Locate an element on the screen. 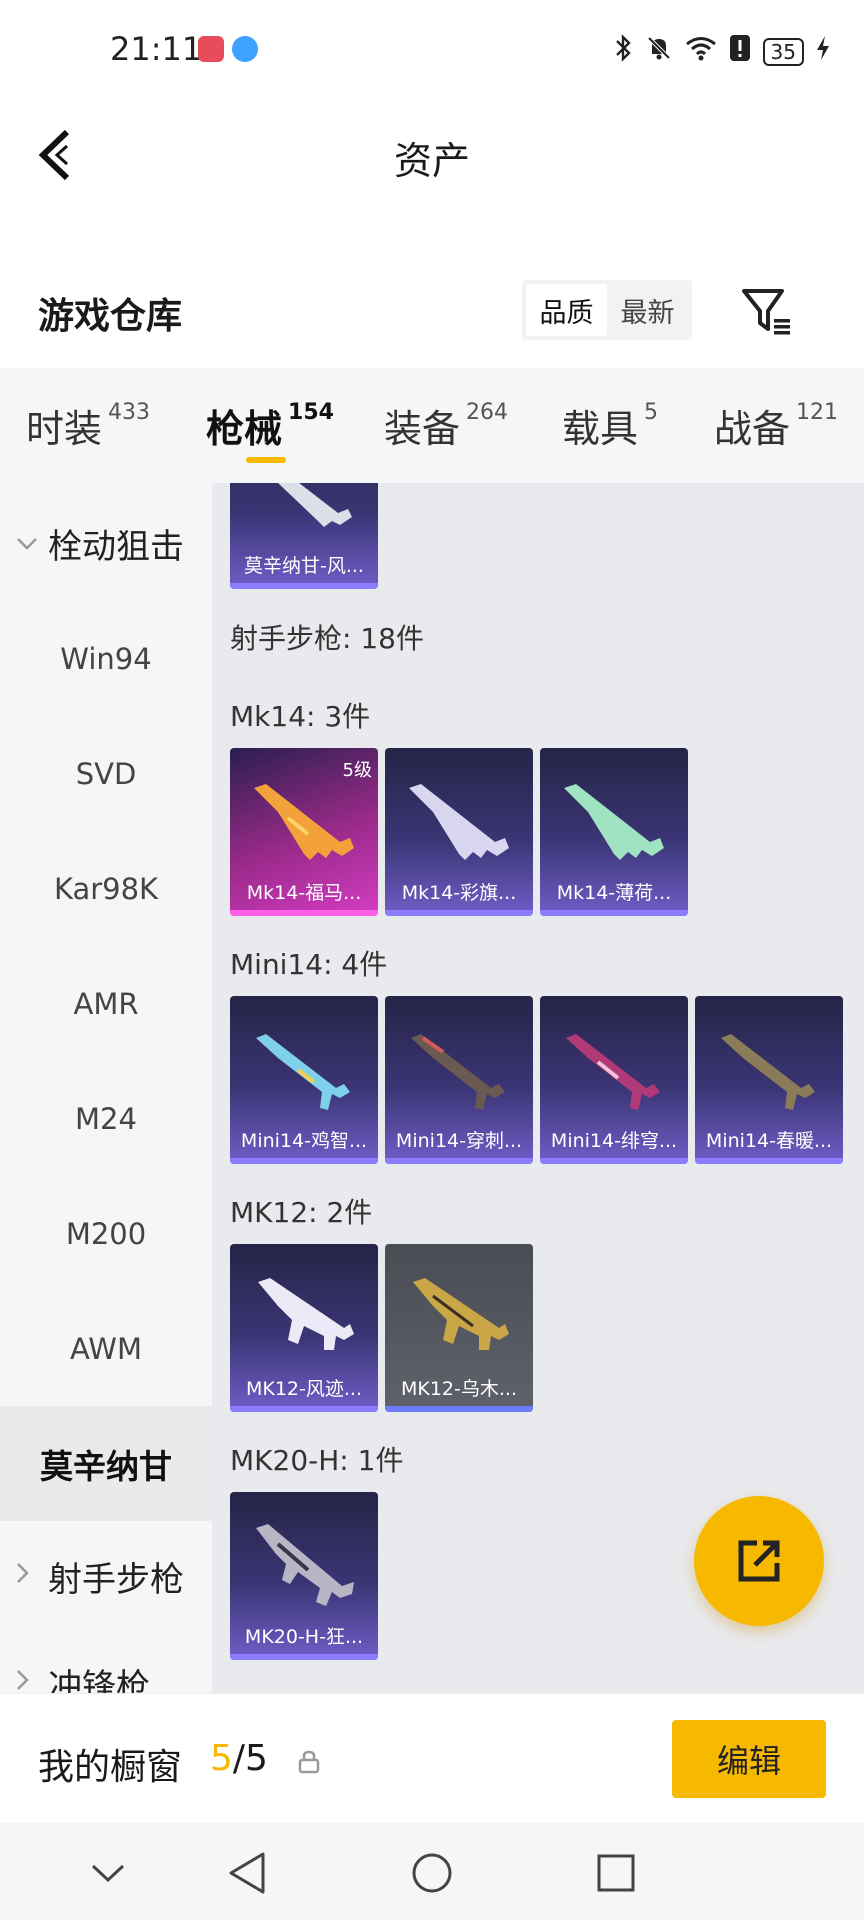  sort-toggle: 品质 最新 is located at coordinates (607, 310).